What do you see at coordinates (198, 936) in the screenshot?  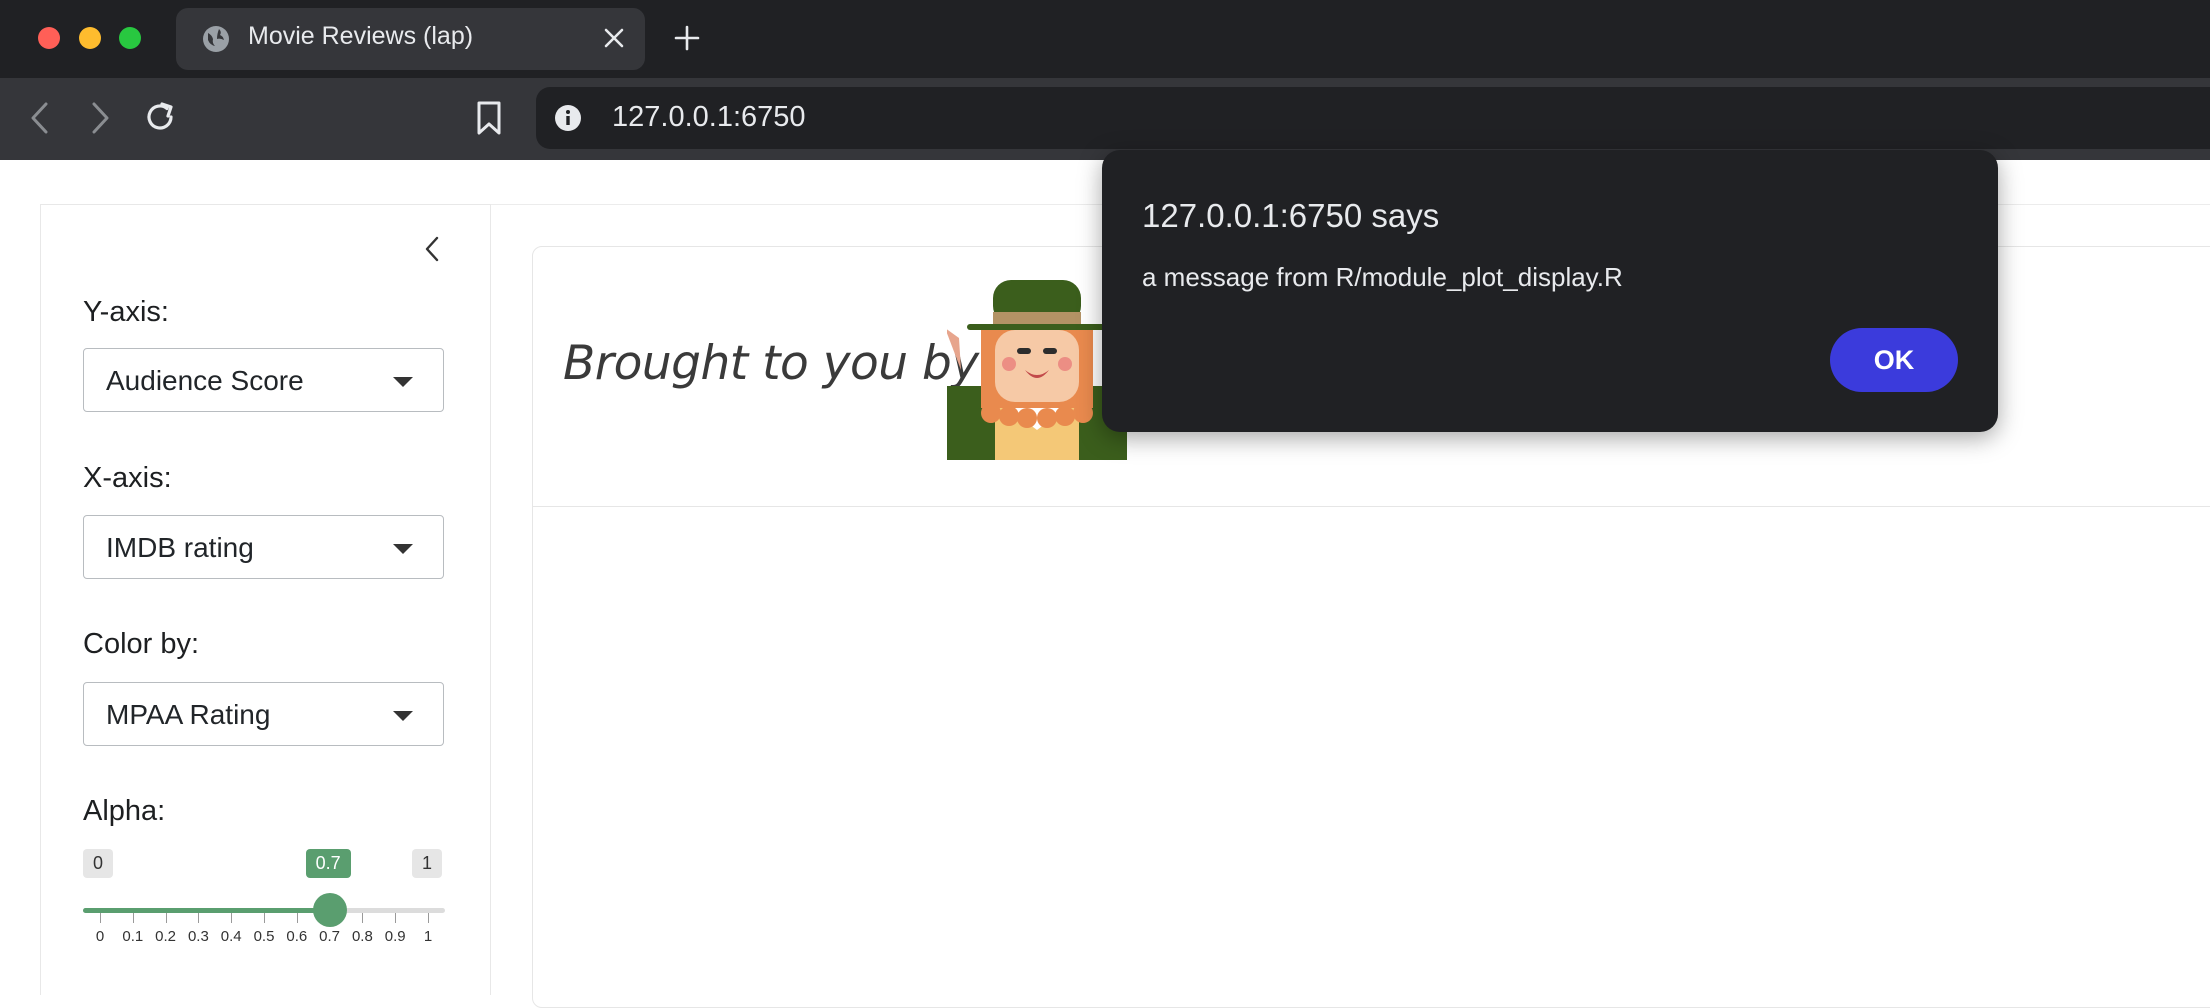 I see `slider-tick-label: 0.3` at bounding box center [198, 936].